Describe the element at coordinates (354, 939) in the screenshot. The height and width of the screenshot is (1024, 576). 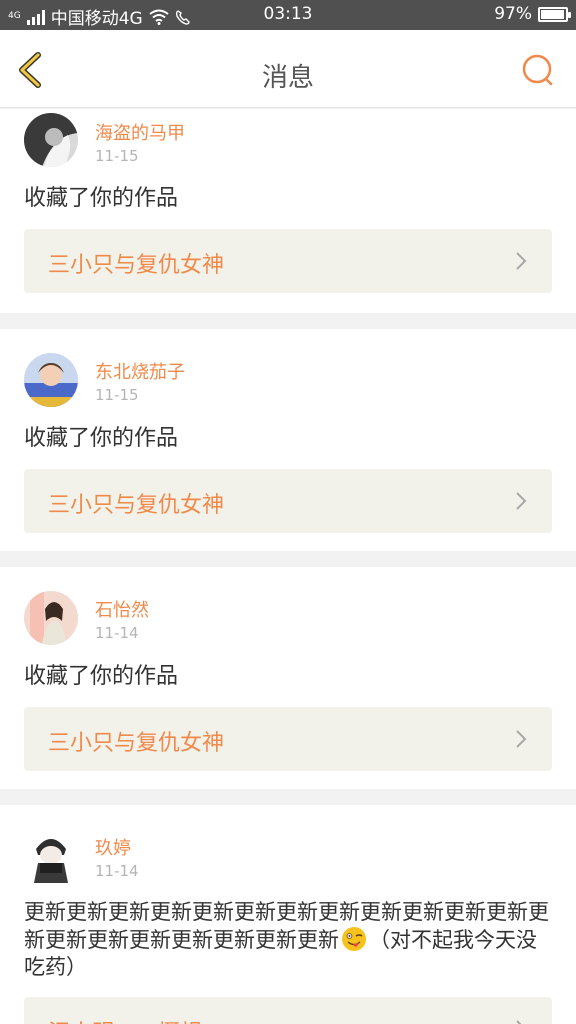
I see `winking-tongue-emoji-icon` at that location.